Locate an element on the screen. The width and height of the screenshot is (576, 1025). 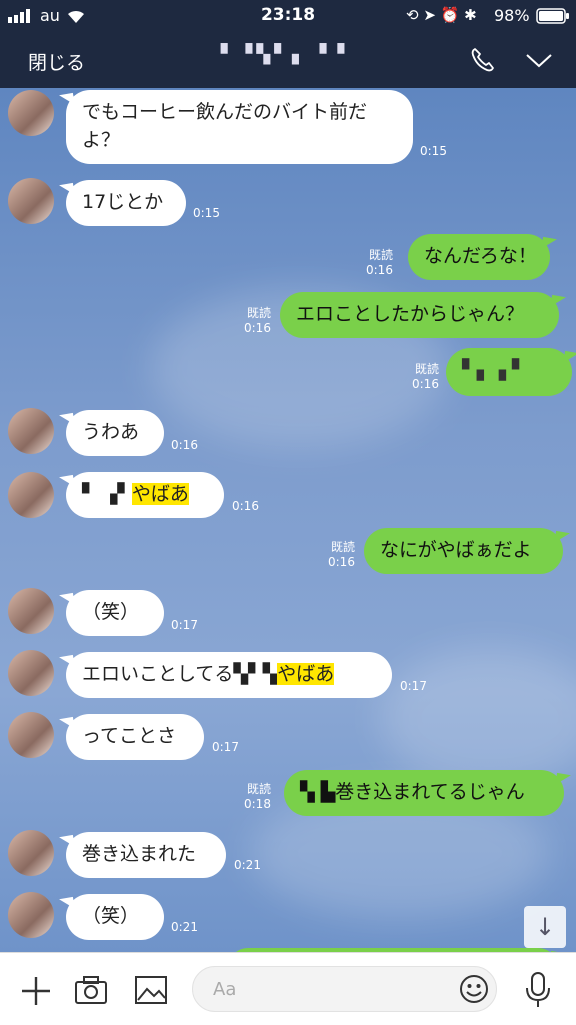
message-bubble: エロいことしてる▚▘▚やばあ is located at coordinates (229, 675).